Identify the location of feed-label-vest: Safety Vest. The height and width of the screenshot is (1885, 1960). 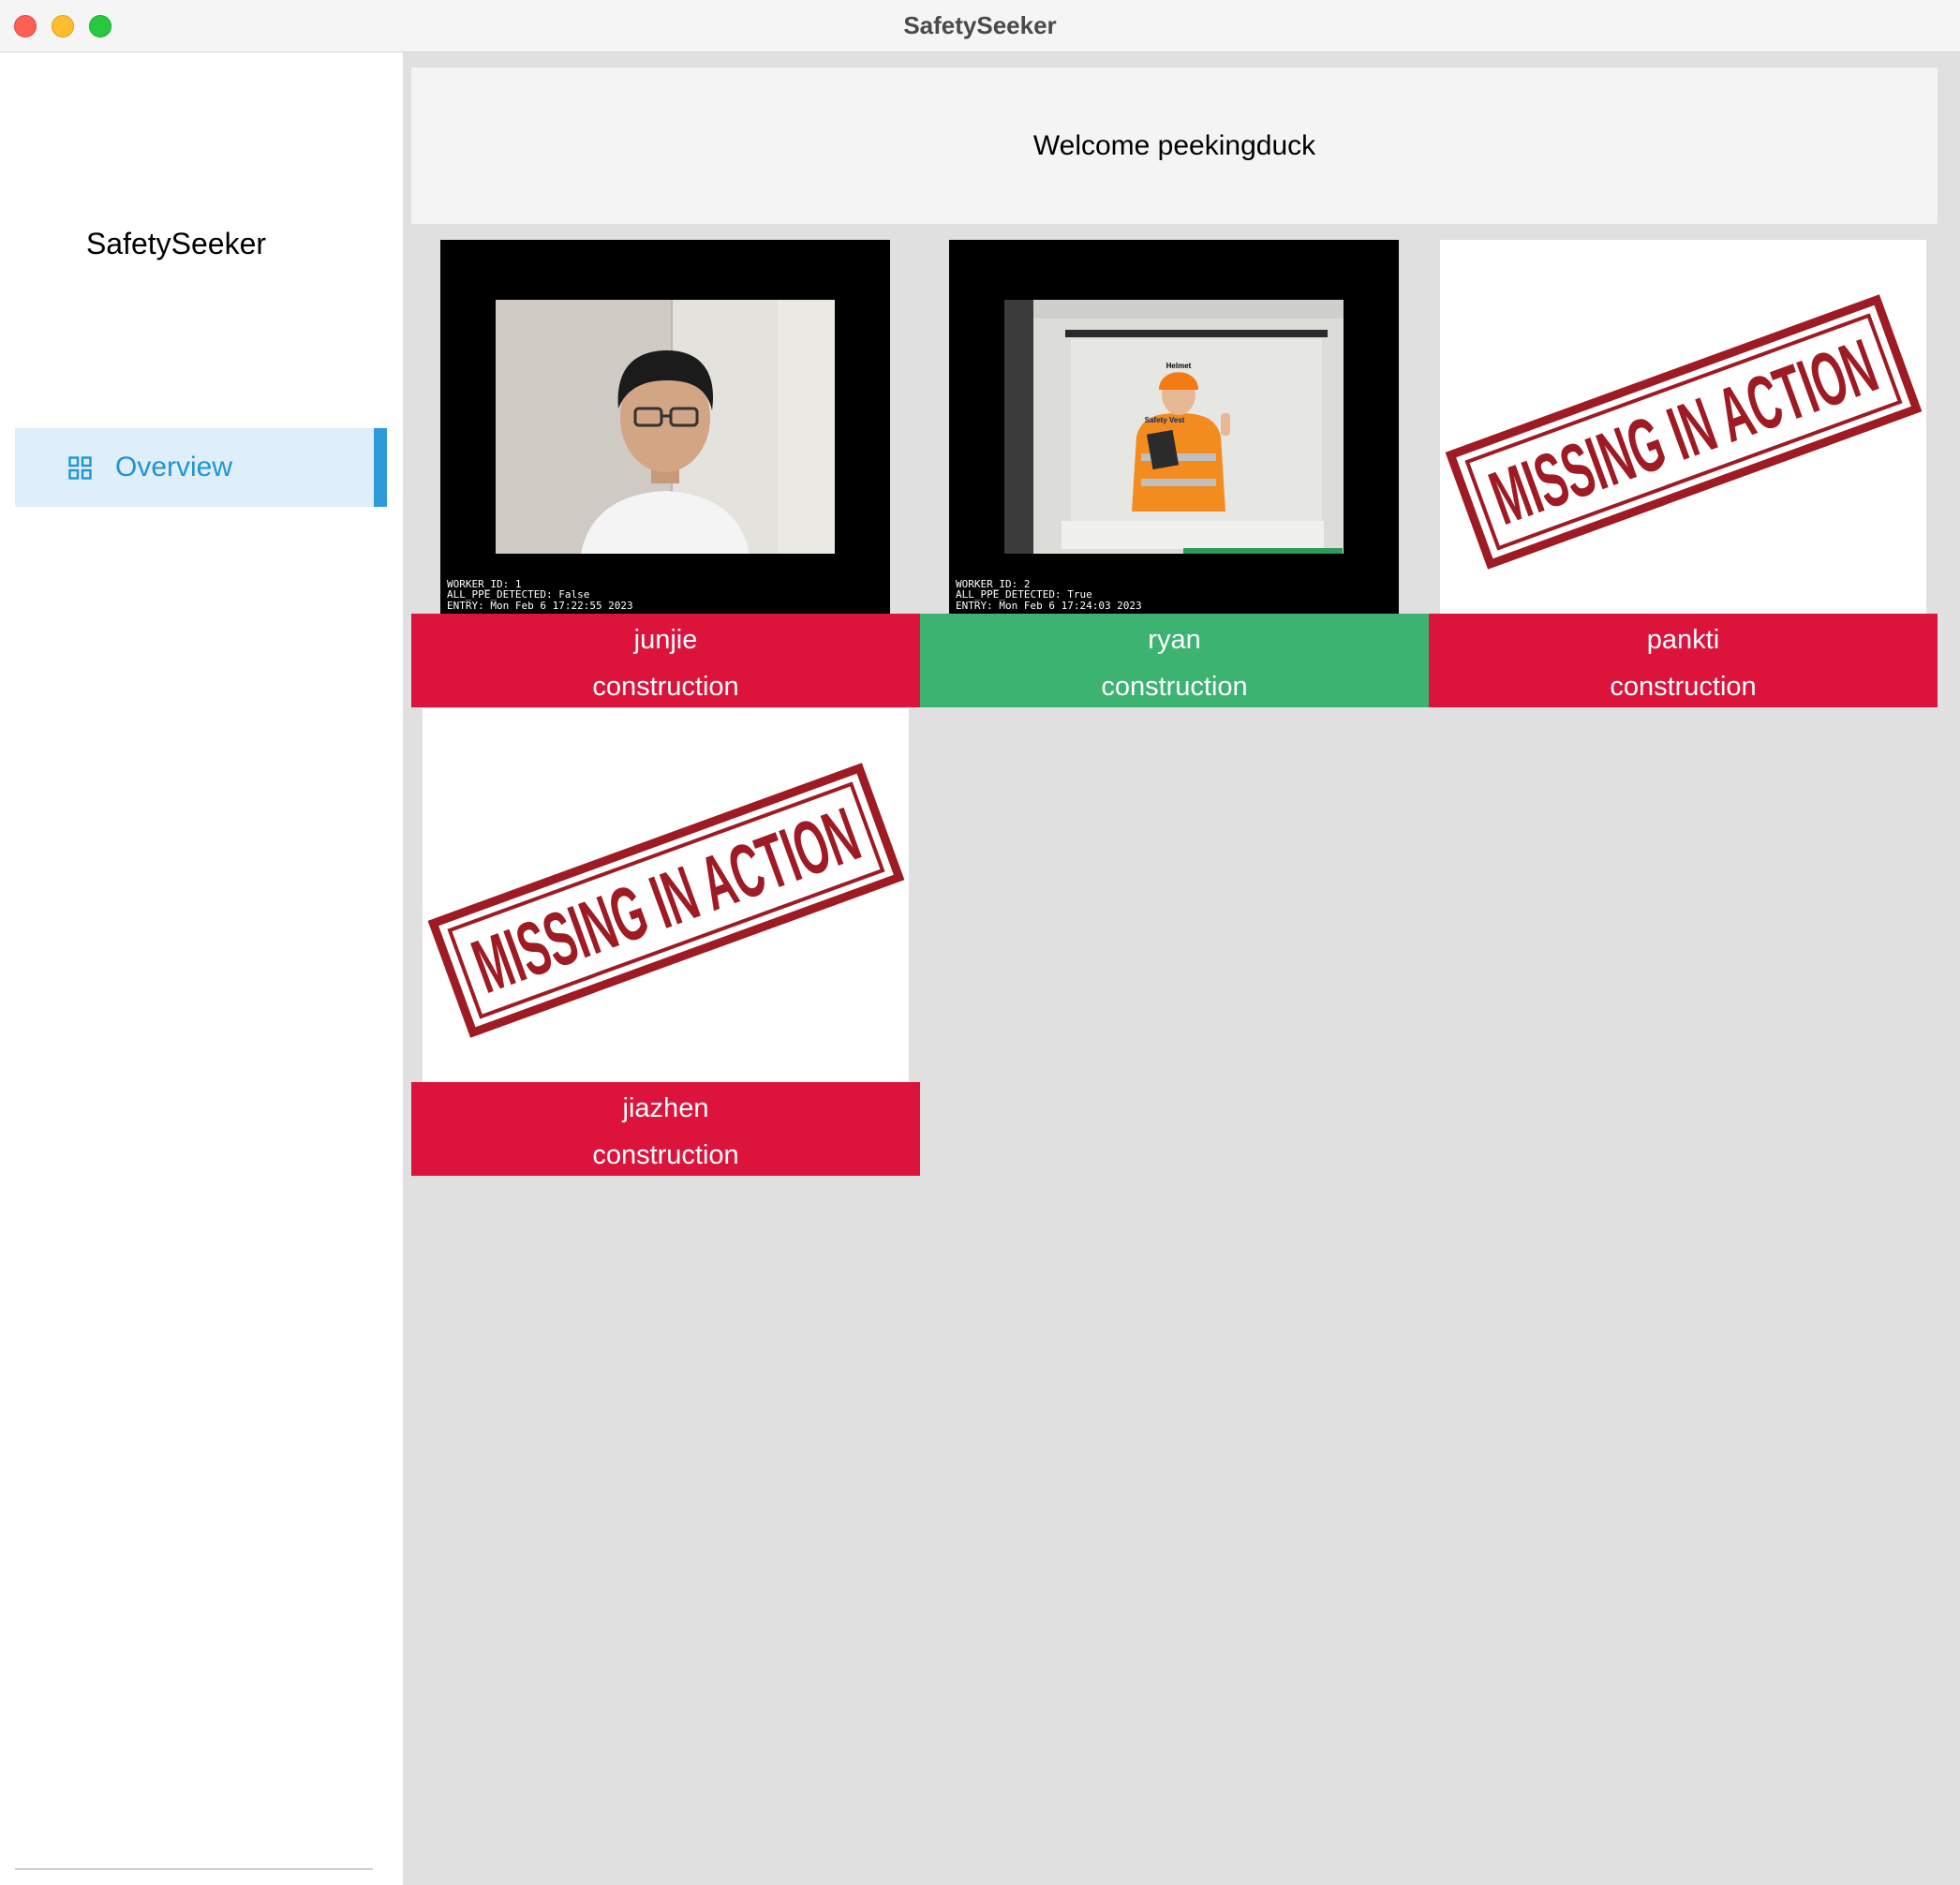
(1165, 420).